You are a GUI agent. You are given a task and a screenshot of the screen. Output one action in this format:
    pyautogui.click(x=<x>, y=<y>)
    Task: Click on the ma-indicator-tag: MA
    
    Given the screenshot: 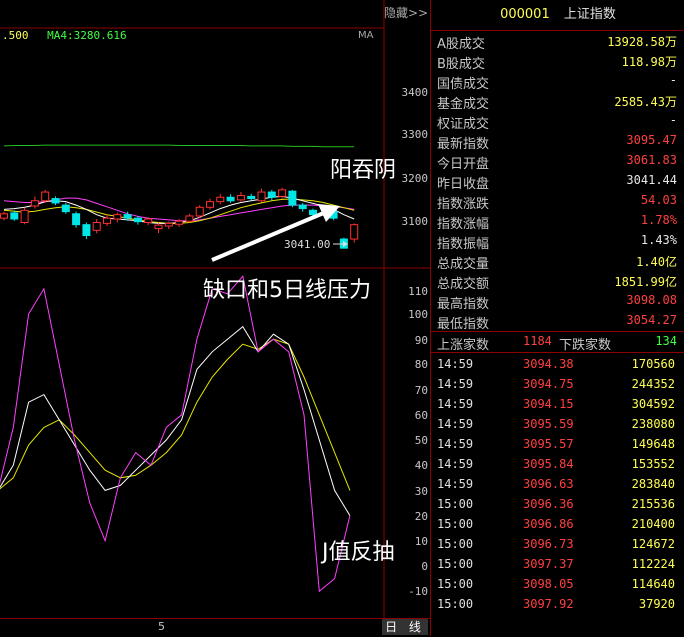 What is the action you would take?
    pyautogui.click(x=365, y=35)
    